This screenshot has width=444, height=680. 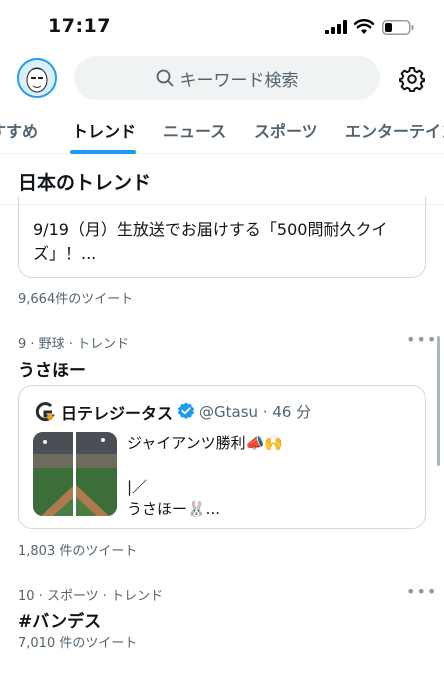 What do you see at coordinates (412, 79) in the screenshot?
I see `settings-gear-icon` at bounding box center [412, 79].